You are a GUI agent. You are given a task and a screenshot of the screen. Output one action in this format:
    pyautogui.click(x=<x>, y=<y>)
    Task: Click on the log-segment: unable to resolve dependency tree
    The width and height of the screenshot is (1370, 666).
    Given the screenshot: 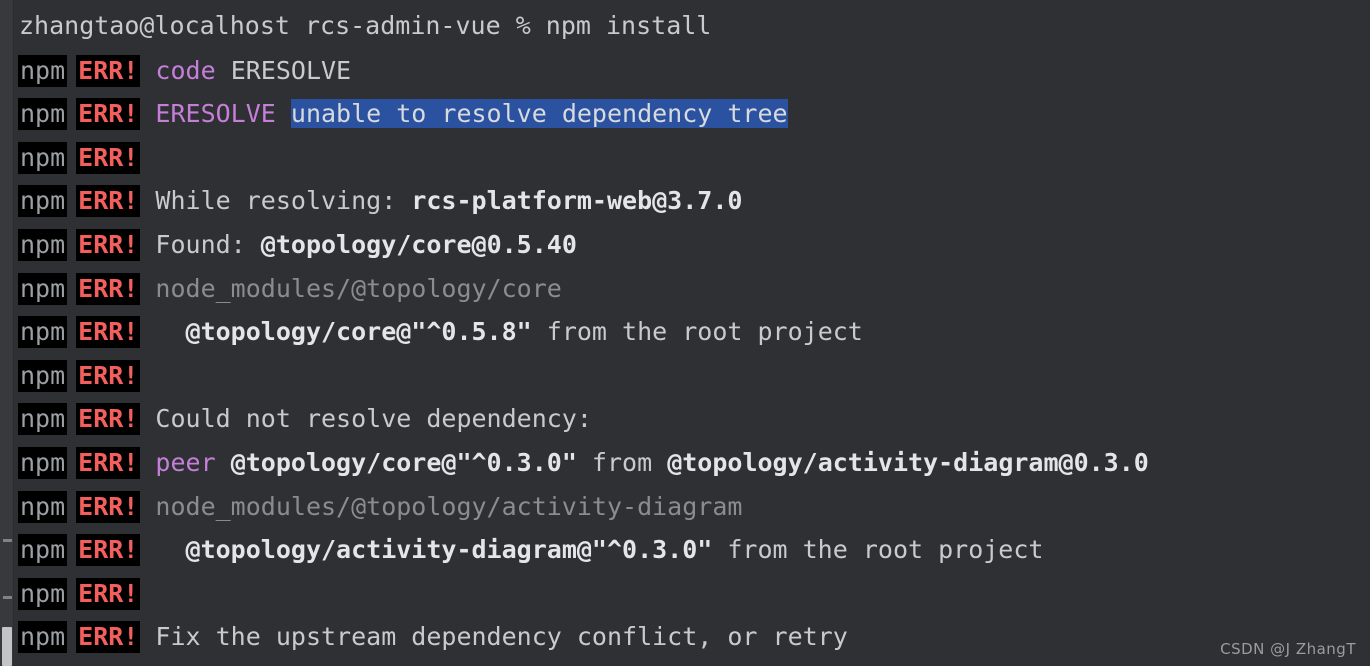 What is the action you would take?
    pyautogui.click(x=539, y=114)
    